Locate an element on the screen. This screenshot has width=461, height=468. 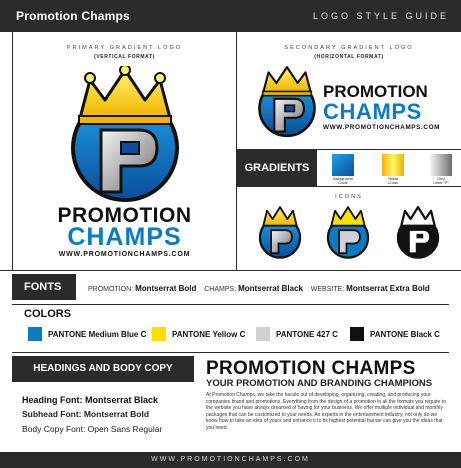
flat-emblem-icon is located at coordinates (348, 232).